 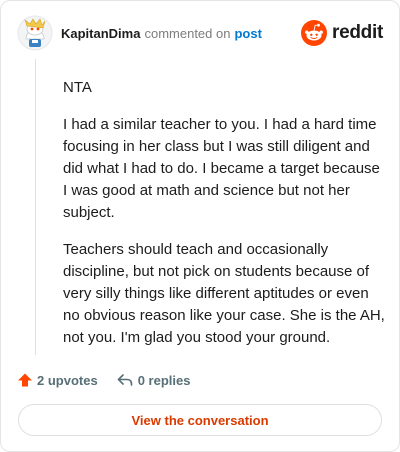 I want to click on reddit-snoo-icon, so click(x=314, y=33).